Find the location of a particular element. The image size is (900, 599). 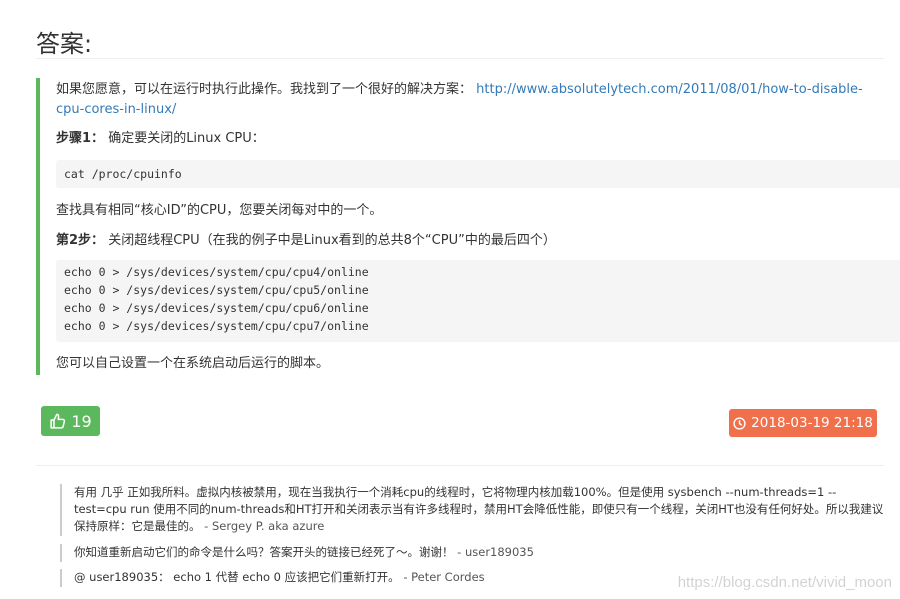

step2-text: 关闭超线程CPU（在我的例子中是Linux看到的总共8个“CPU”中的最后四个） is located at coordinates (332, 240).